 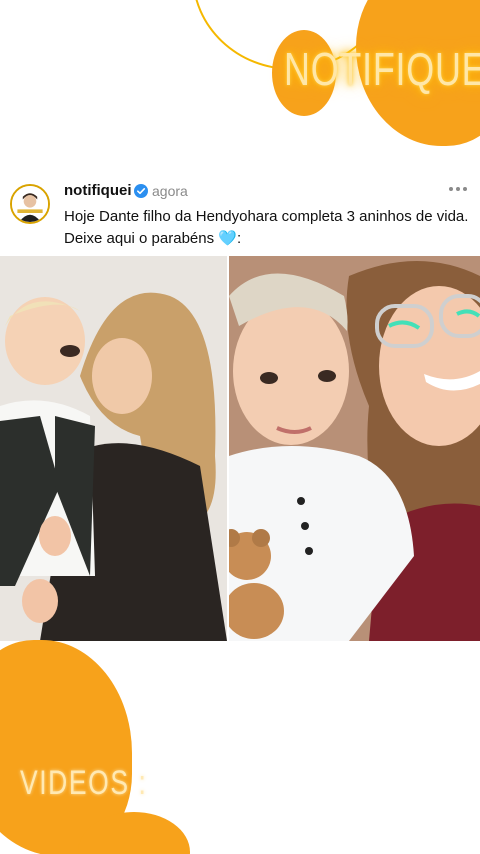 I want to click on videos-section-label: VIDEOS :, so click(x=84, y=783).